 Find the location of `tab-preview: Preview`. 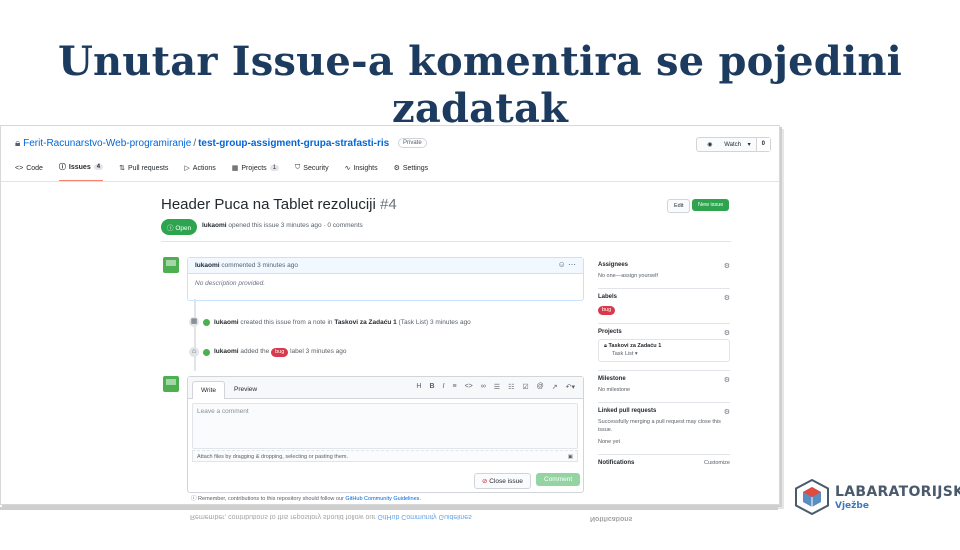

tab-preview: Preview is located at coordinates (245, 389).